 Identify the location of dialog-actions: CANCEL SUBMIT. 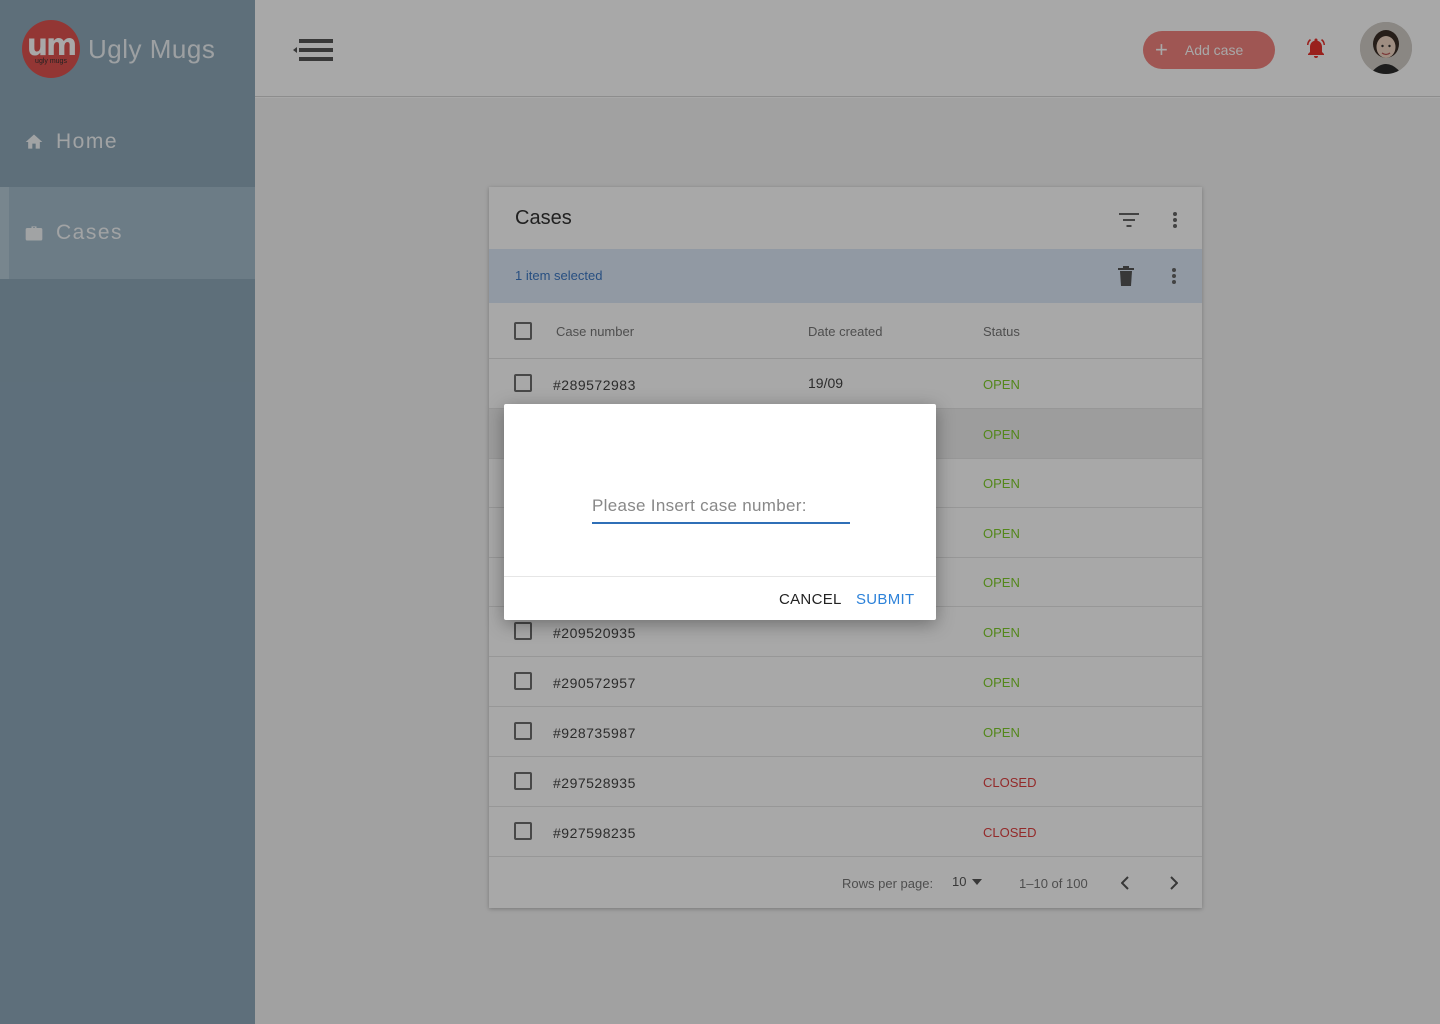
(720, 598).